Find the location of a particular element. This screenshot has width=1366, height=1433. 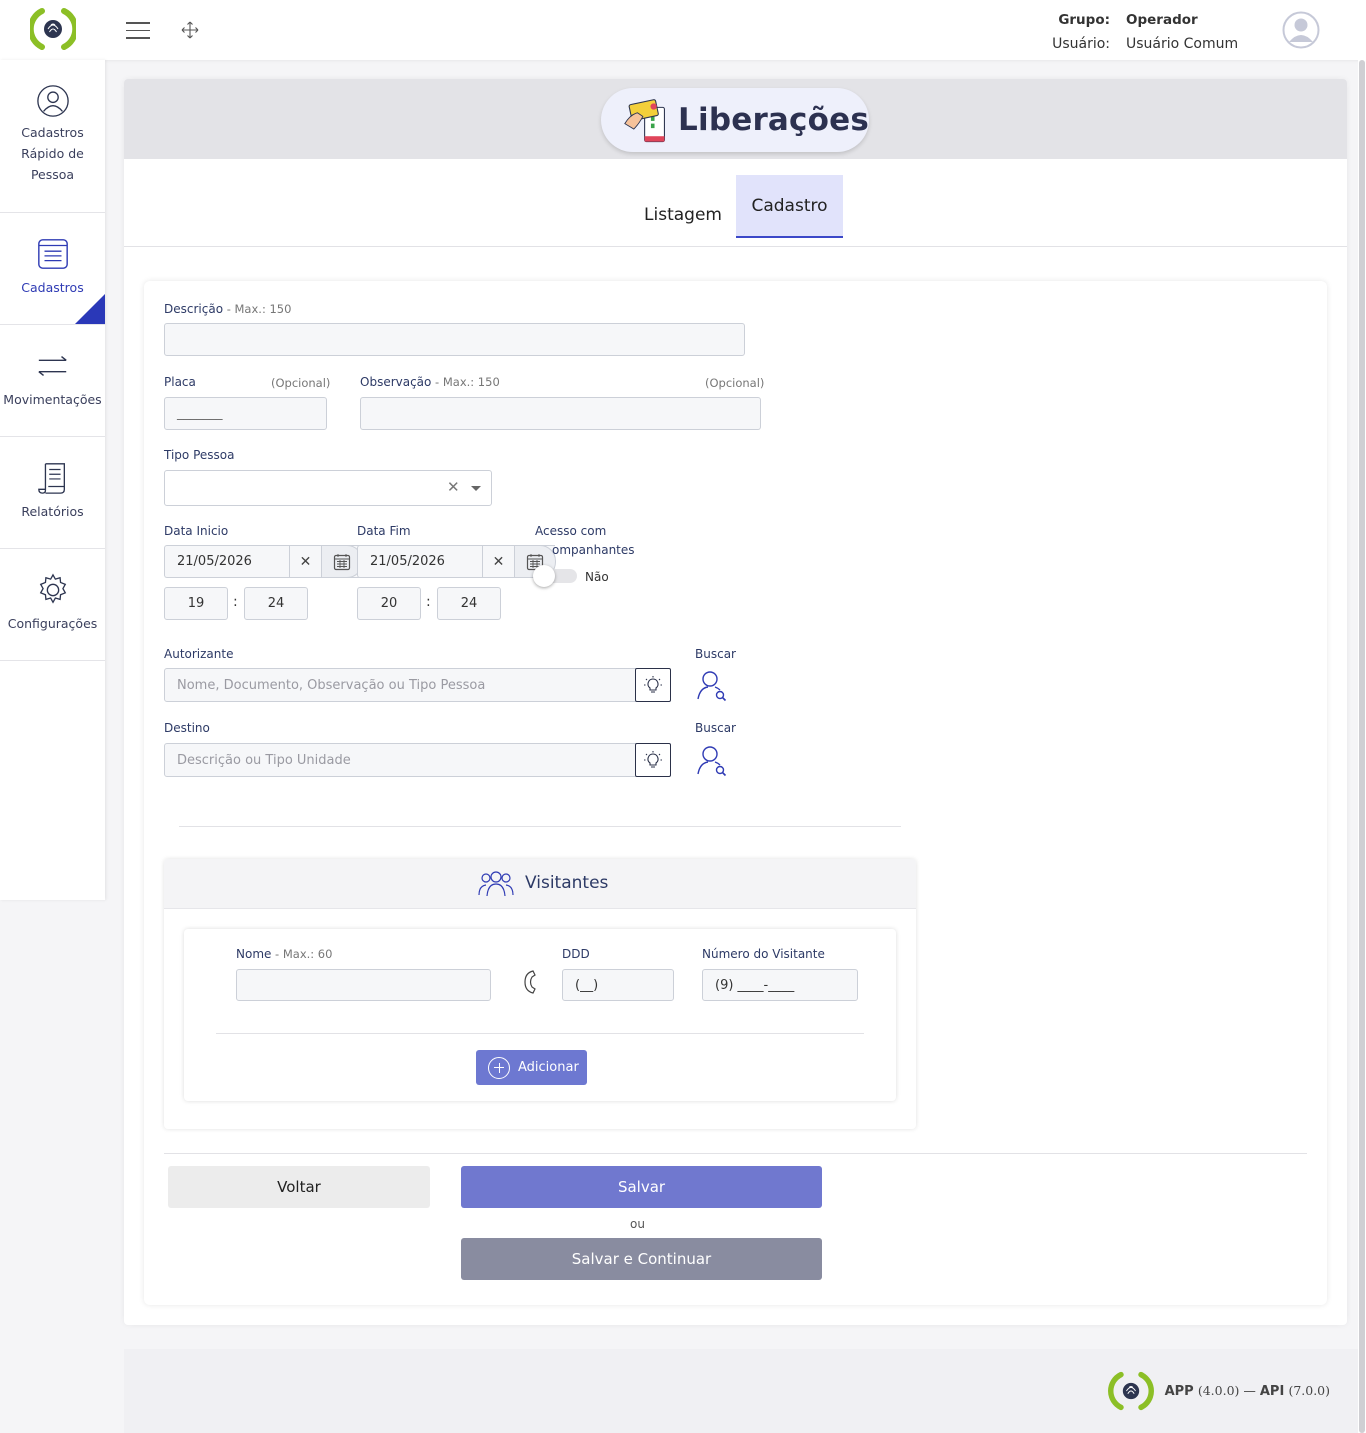

tab-listagem: Listagem is located at coordinates (683, 214).